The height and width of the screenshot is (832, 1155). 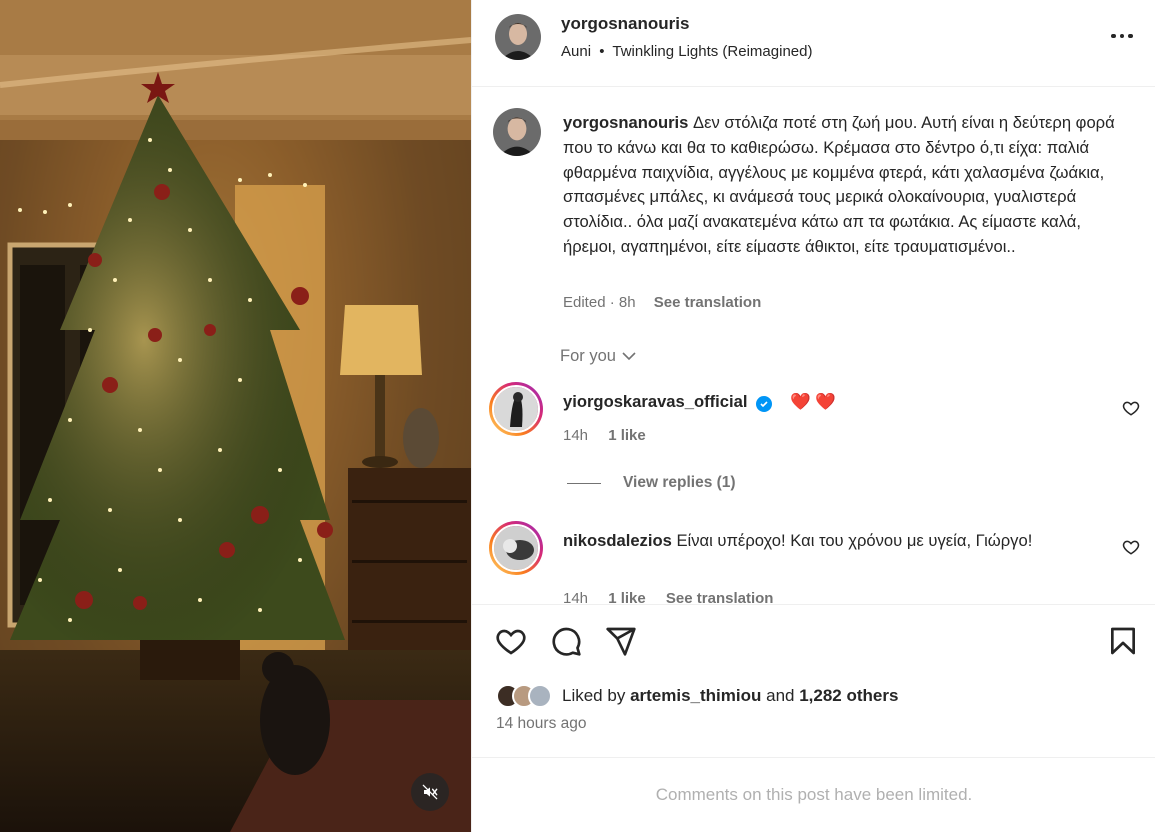 What do you see at coordinates (604, 435) in the screenshot?
I see `comment-meta: 14h 1 like` at bounding box center [604, 435].